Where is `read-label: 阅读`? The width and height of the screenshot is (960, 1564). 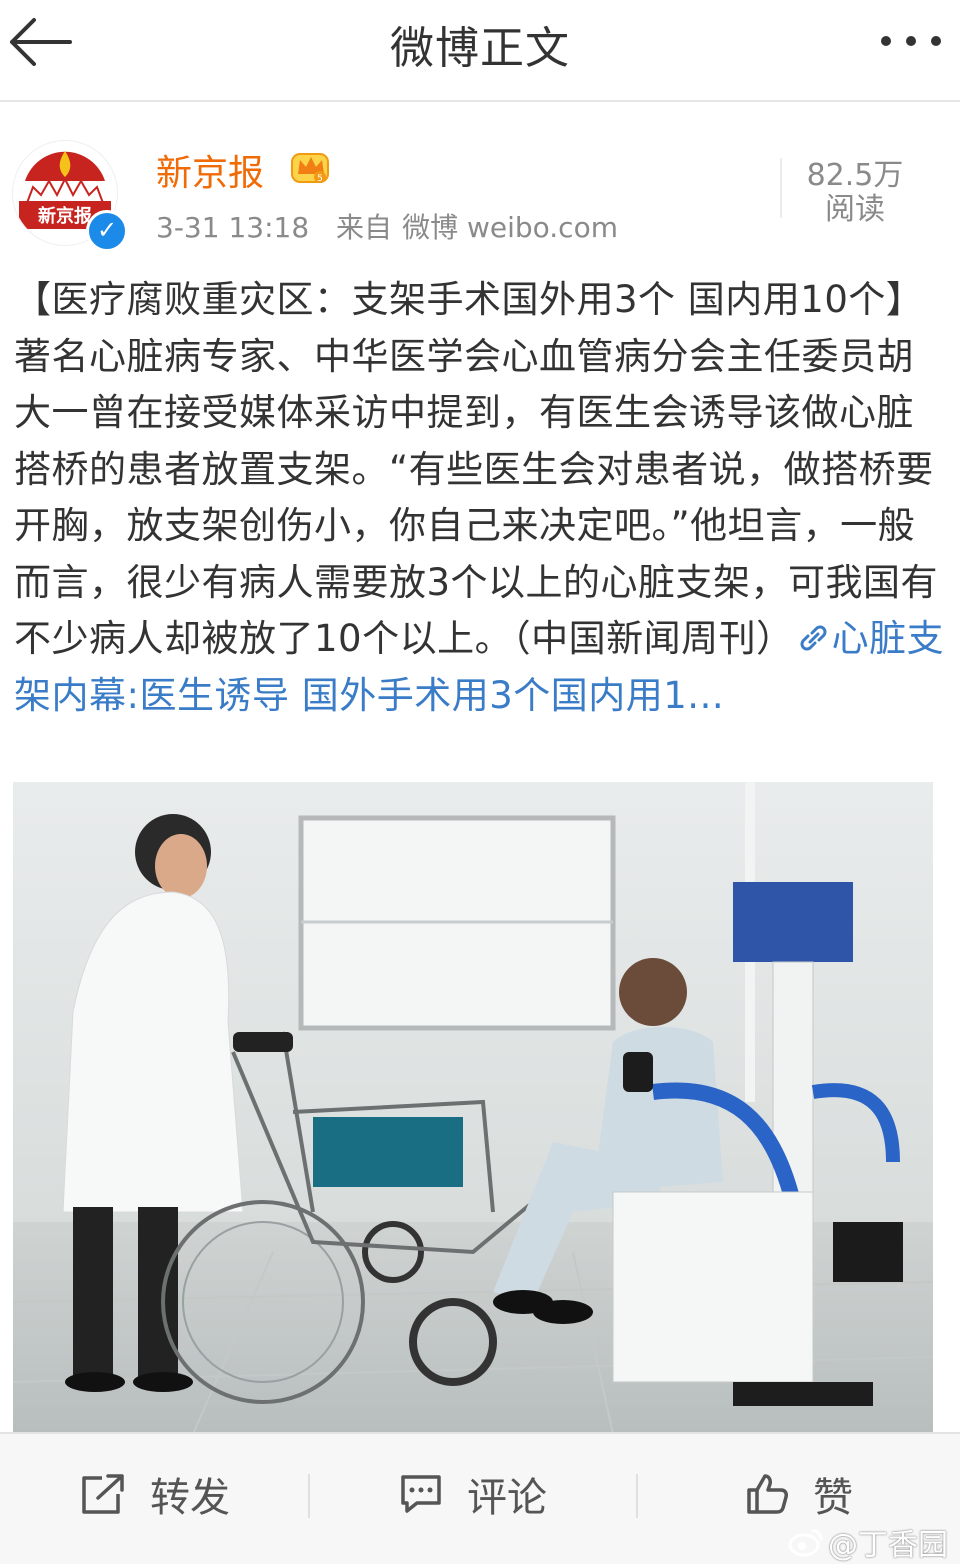 read-label: 阅读 is located at coordinates (855, 209).